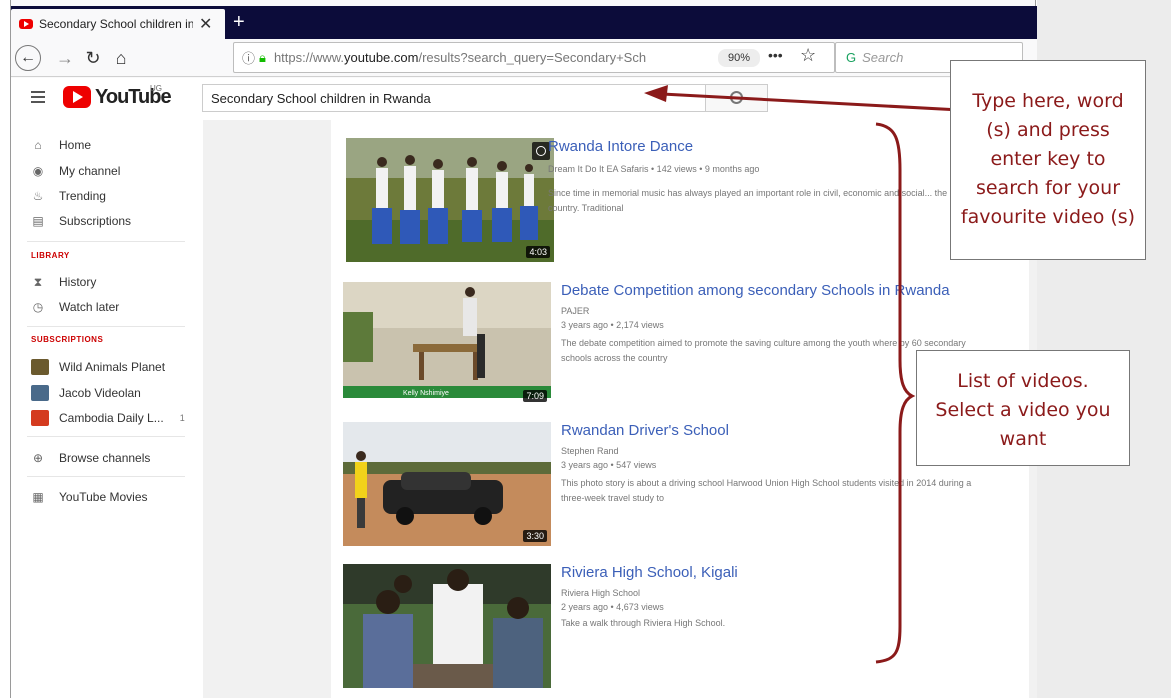 Image resolution: width=1171 pixels, height=698 pixels. Describe the element at coordinates (90, 171) in the screenshot. I see `sidebar-item-label: My channel` at that location.